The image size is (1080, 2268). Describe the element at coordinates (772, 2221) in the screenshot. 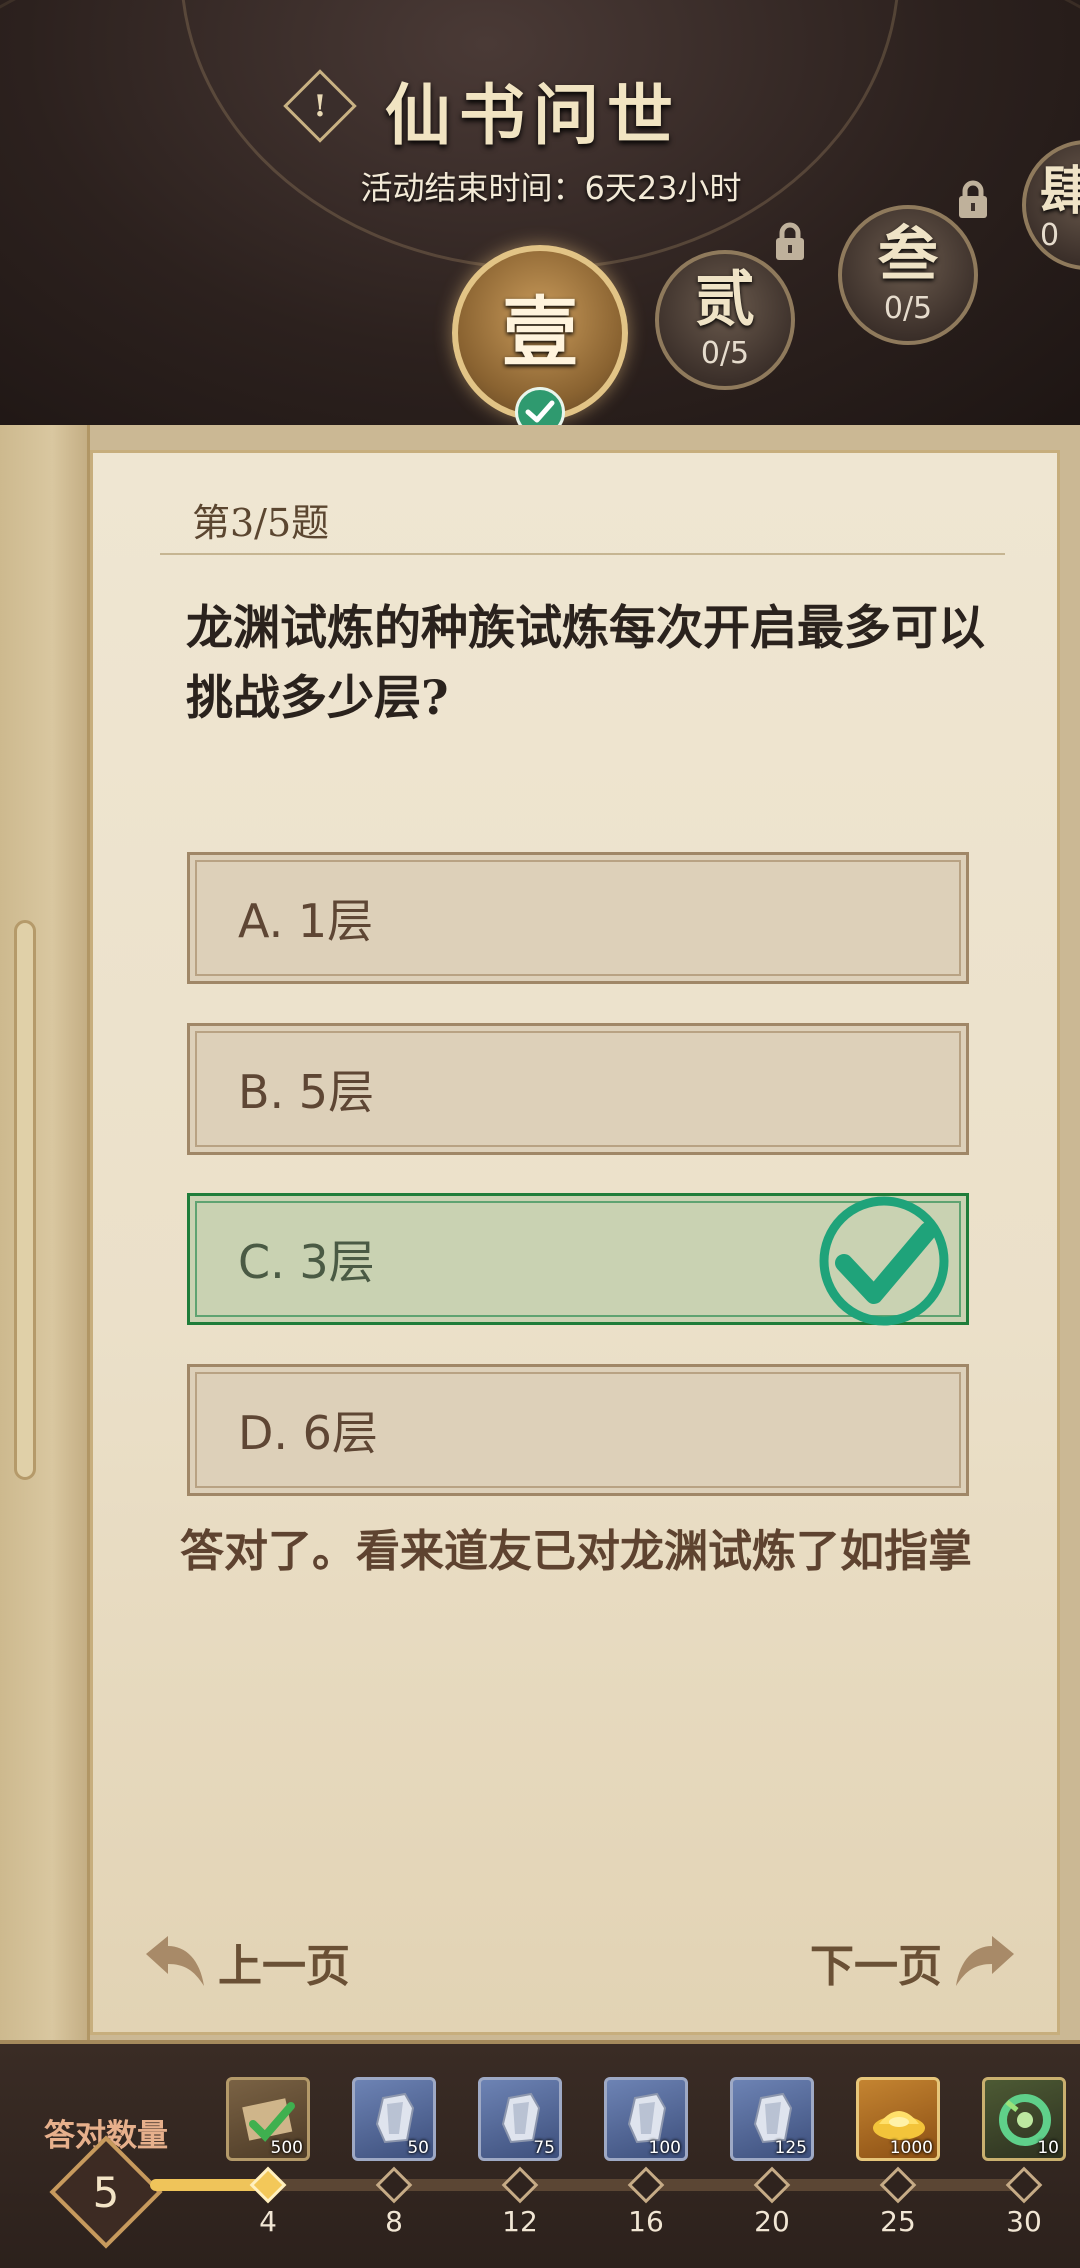

I see `milestone-label: 20` at that location.